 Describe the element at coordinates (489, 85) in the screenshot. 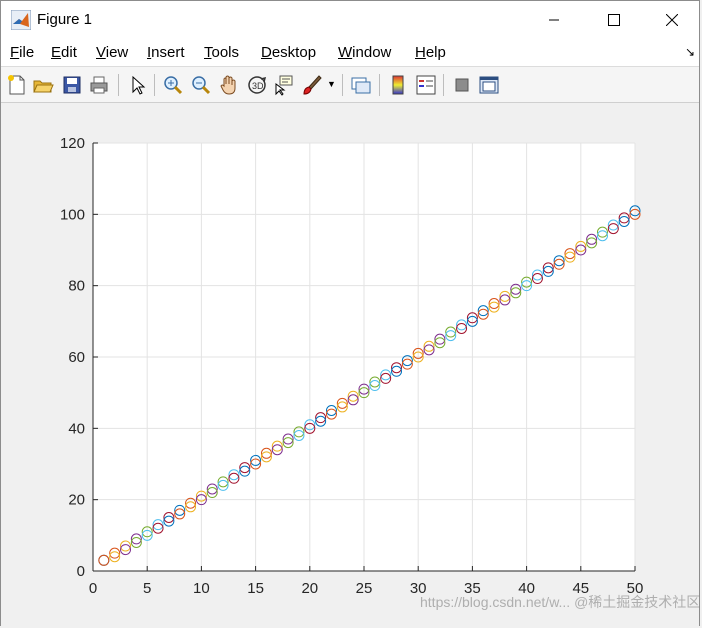

I see `show-plot-tools-icon` at that location.